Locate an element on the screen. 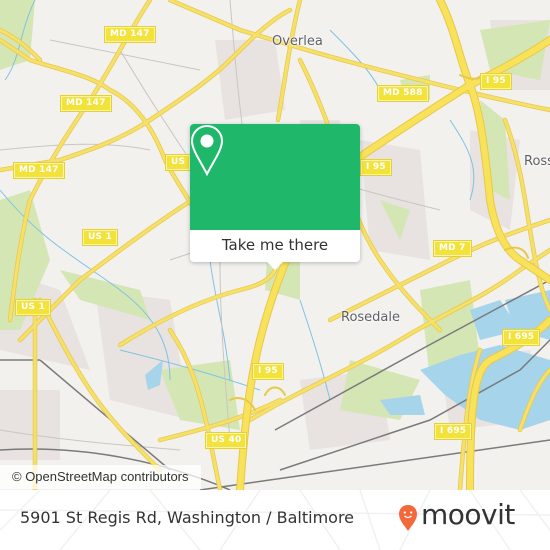  take-me-there-button: Take me there is located at coordinates (275, 246).